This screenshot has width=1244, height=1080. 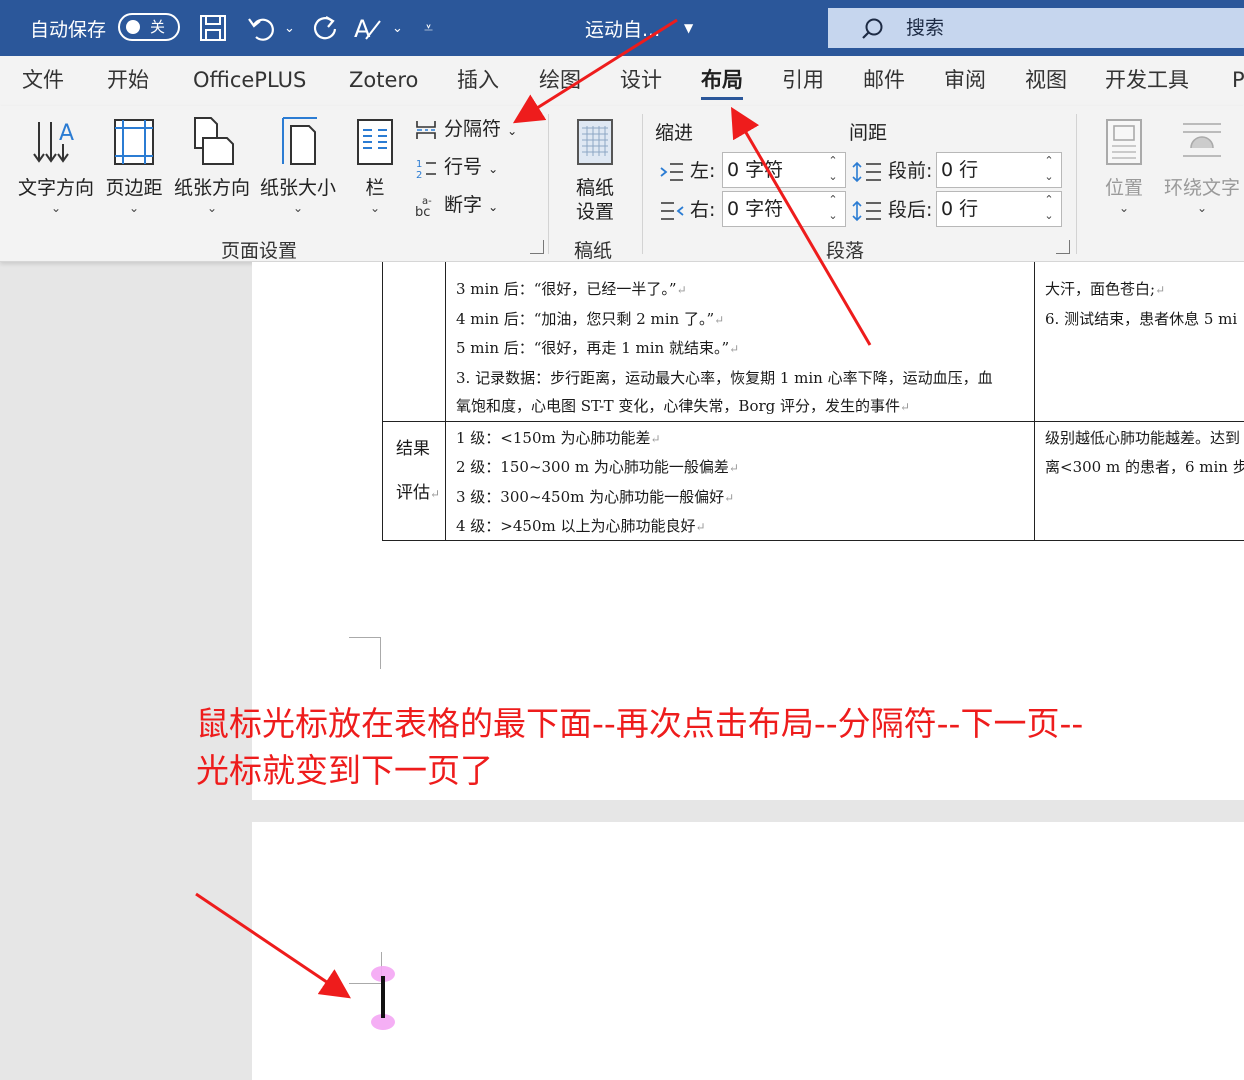 I want to click on page-setup-launcher-icon, so click(x=537, y=247).